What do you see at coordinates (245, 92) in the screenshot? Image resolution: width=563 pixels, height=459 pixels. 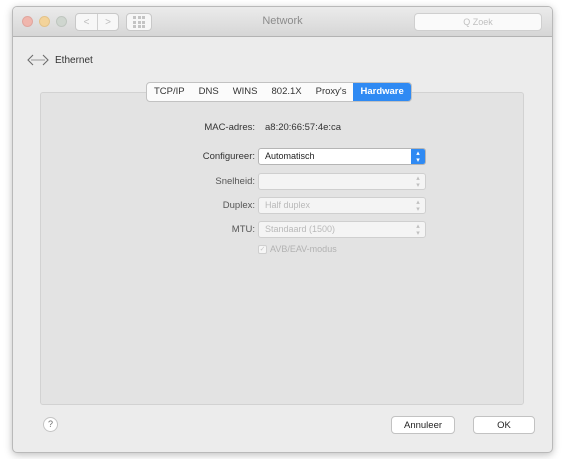 I see `tab-wins: WINS` at bounding box center [245, 92].